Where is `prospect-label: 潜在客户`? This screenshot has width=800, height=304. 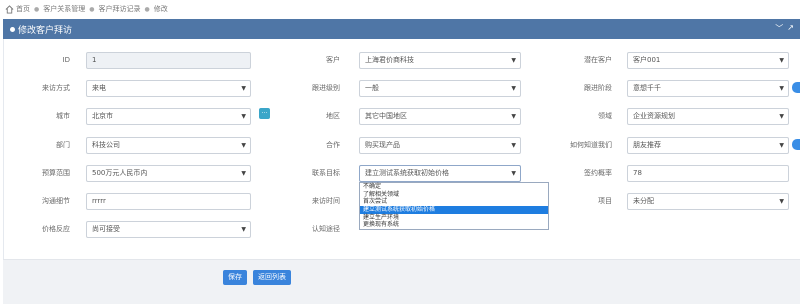
prospect-label: 潜在客户 is located at coordinates (598, 60).